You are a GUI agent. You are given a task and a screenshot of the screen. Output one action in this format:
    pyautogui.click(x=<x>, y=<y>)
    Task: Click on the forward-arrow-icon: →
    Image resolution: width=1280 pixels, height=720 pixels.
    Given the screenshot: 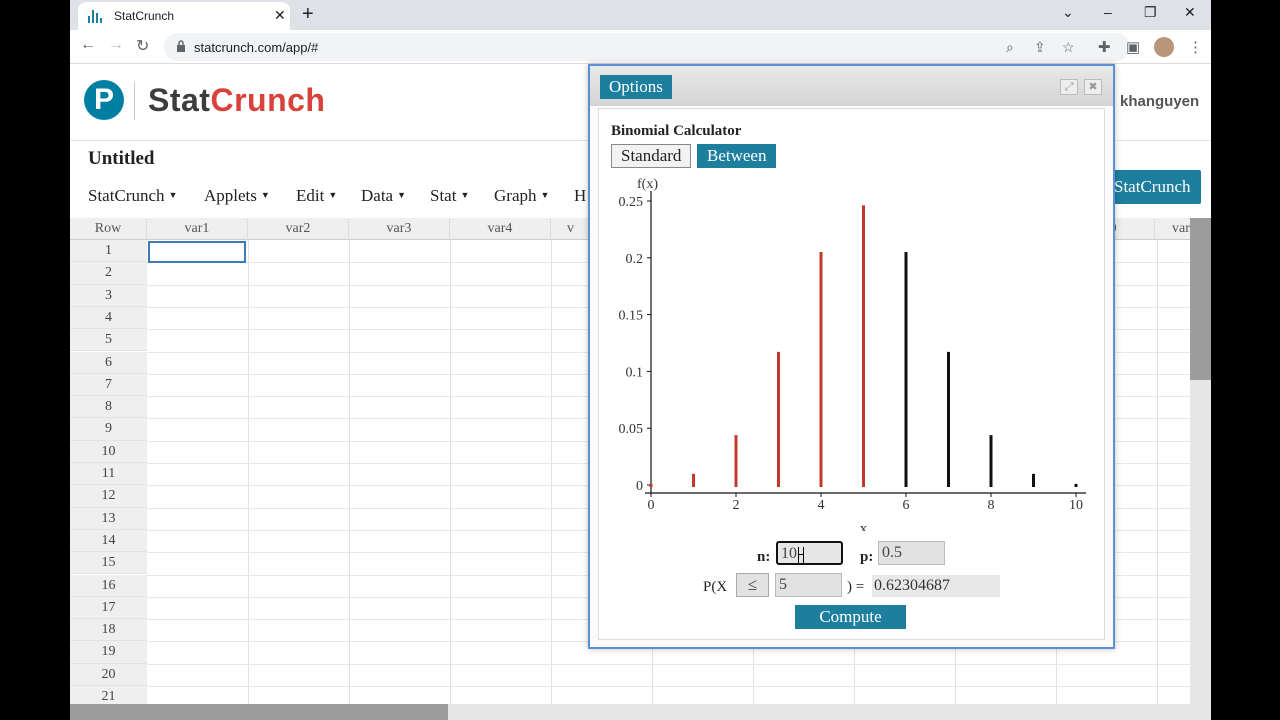 What is the action you would take?
    pyautogui.click(x=116, y=45)
    